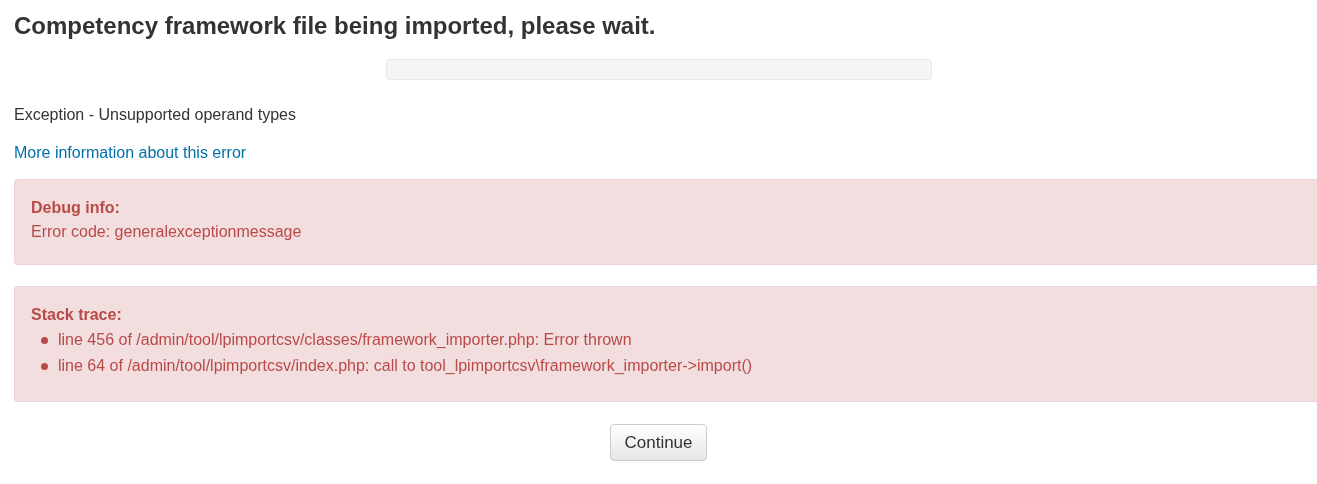 The height and width of the screenshot is (484, 1317). Describe the element at coordinates (77, 315) in the screenshot. I see `stack-trace-title: Stack trace:` at that location.